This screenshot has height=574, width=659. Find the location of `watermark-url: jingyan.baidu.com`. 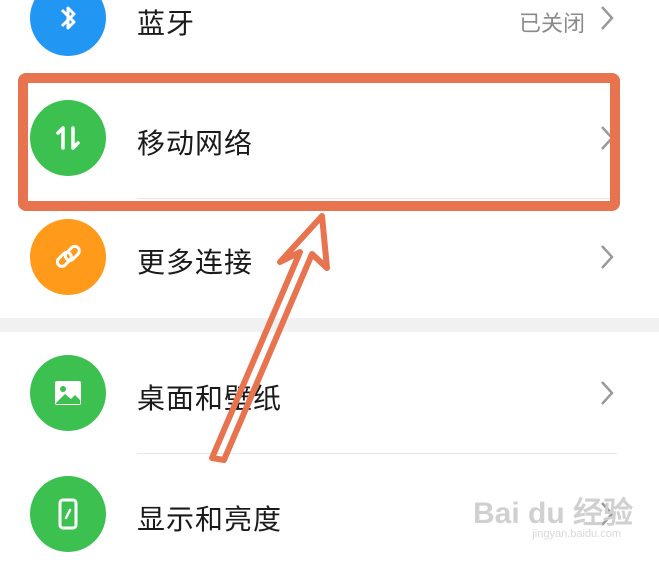

watermark-url: jingyan.baidu.com is located at coordinates (576, 534).